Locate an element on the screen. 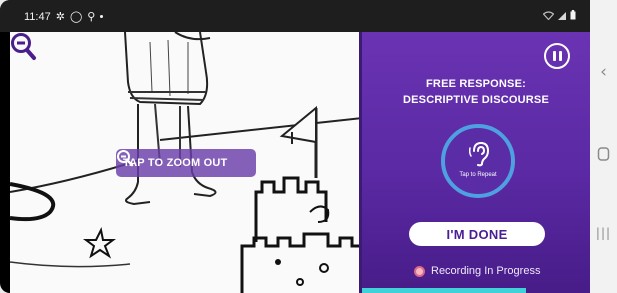 This screenshot has height=293, width=617. recording-dot-icon is located at coordinates (419, 271).